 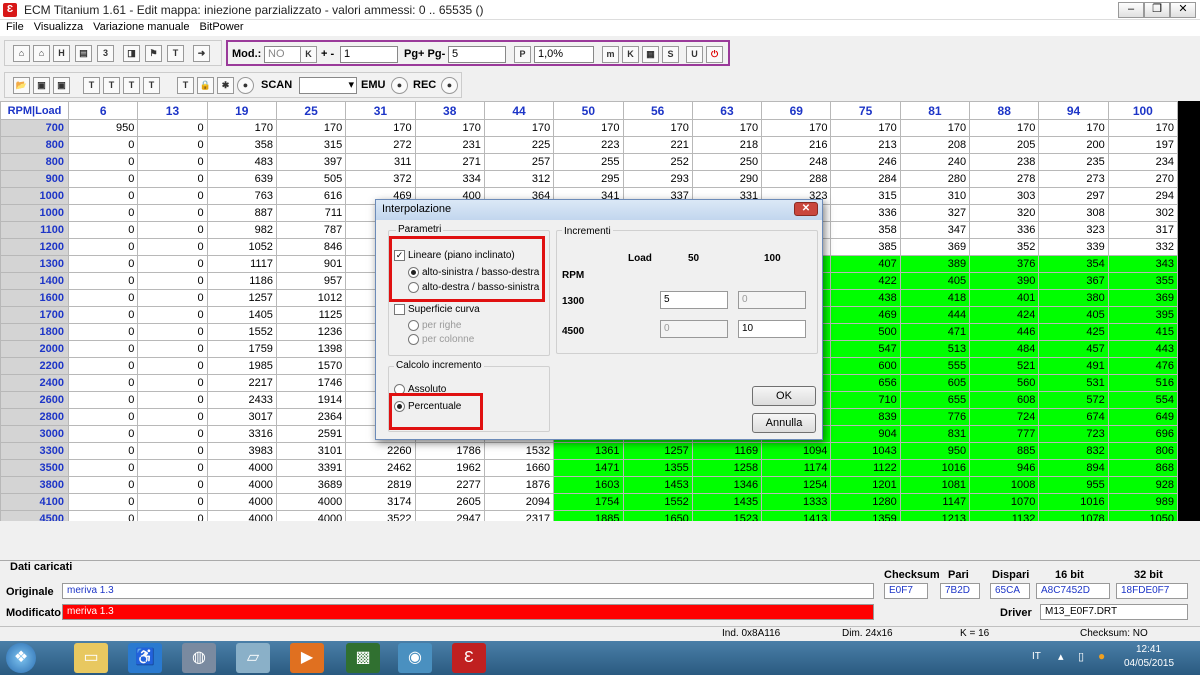 What do you see at coordinates (796, 515) in the screenshot?
I see `map-cell: 1413` at bounding box center [796, 515].